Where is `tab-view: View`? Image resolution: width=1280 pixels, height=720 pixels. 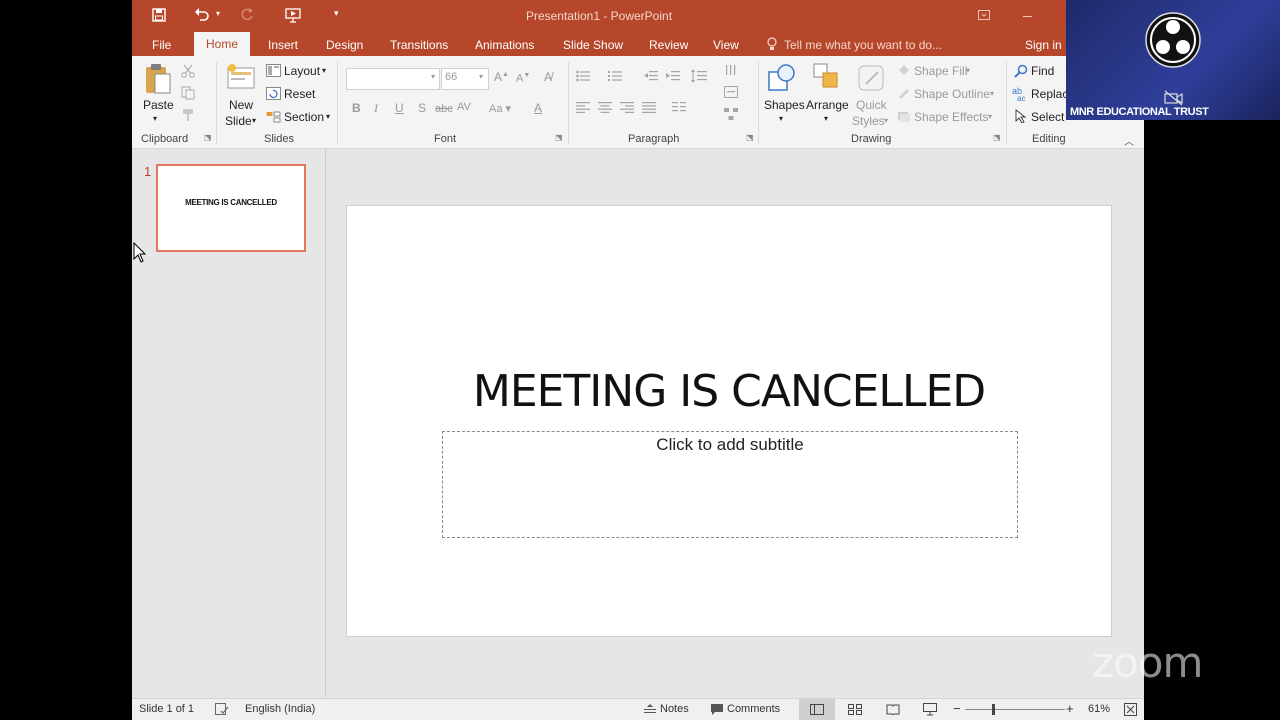
tab-view: View is located at coordinates (726, 45).